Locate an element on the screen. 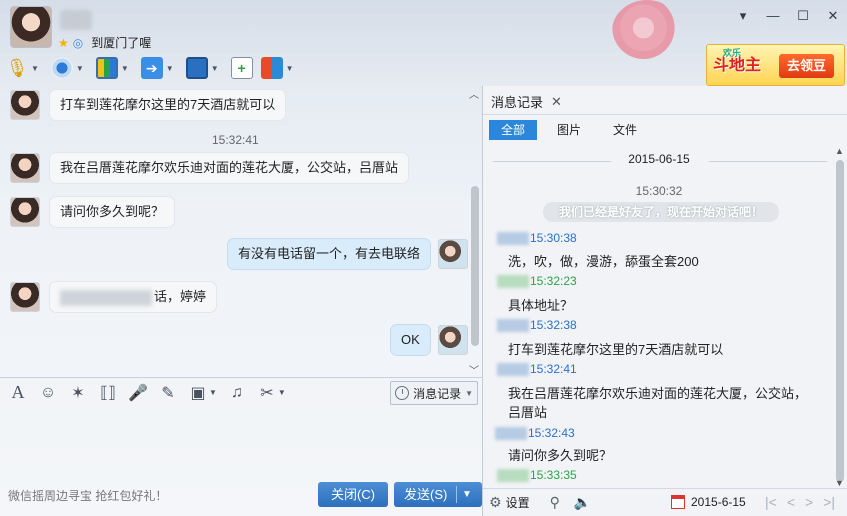 This screenshot has width=847, height=516. send-button: 发送(S) ▼ is located at coordinates (438, 494).